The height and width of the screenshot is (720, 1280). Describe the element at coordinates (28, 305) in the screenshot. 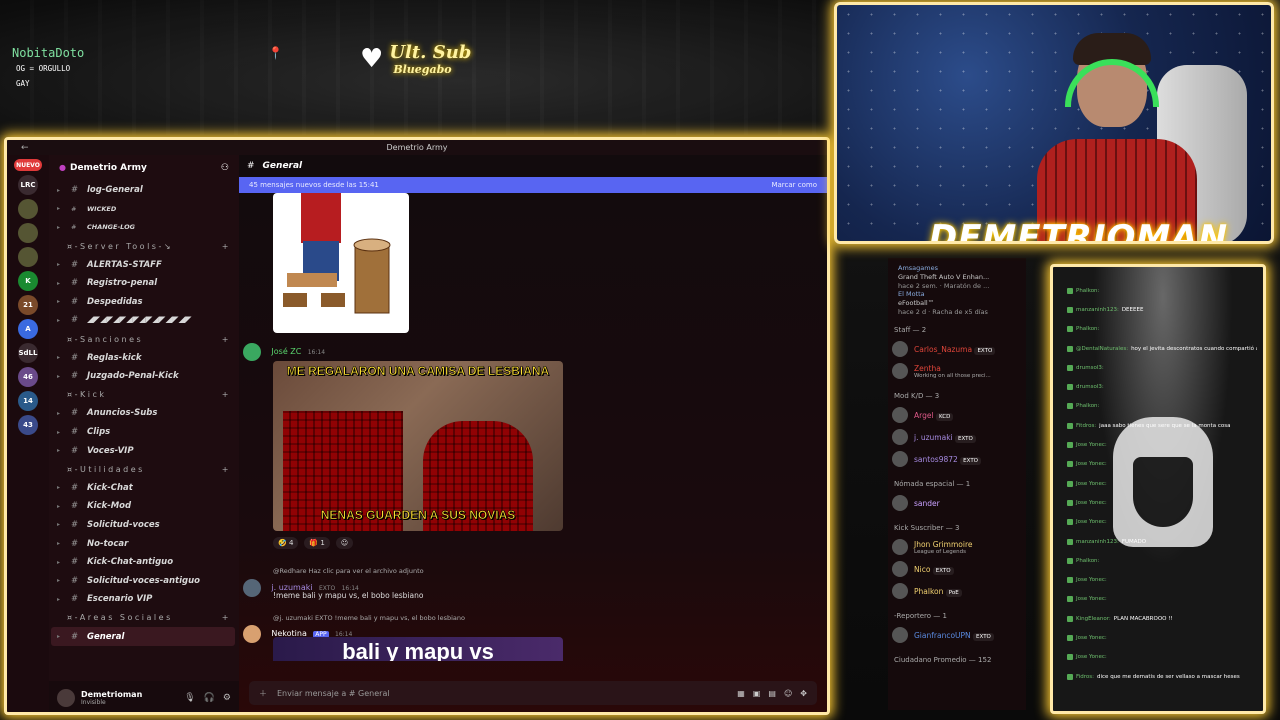

I see `server-icon: 21` at that location.